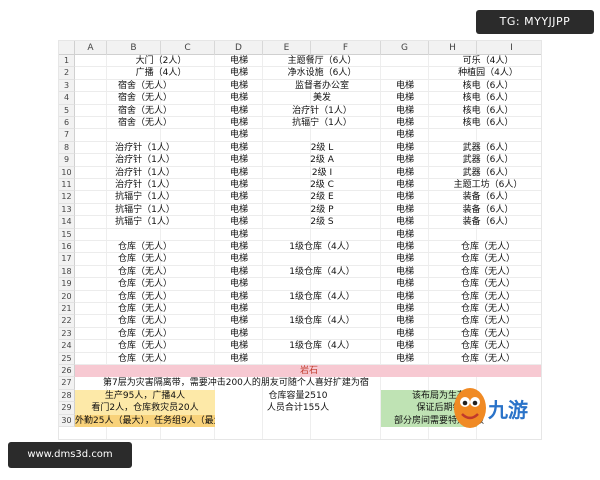 The height and width of the screenshot is (480, 600). I want to click on note-row-27: 第7层为灾害隔离带，需要冲击200人的朋友可随个人喜好扩建为宿, so click(253, 383).